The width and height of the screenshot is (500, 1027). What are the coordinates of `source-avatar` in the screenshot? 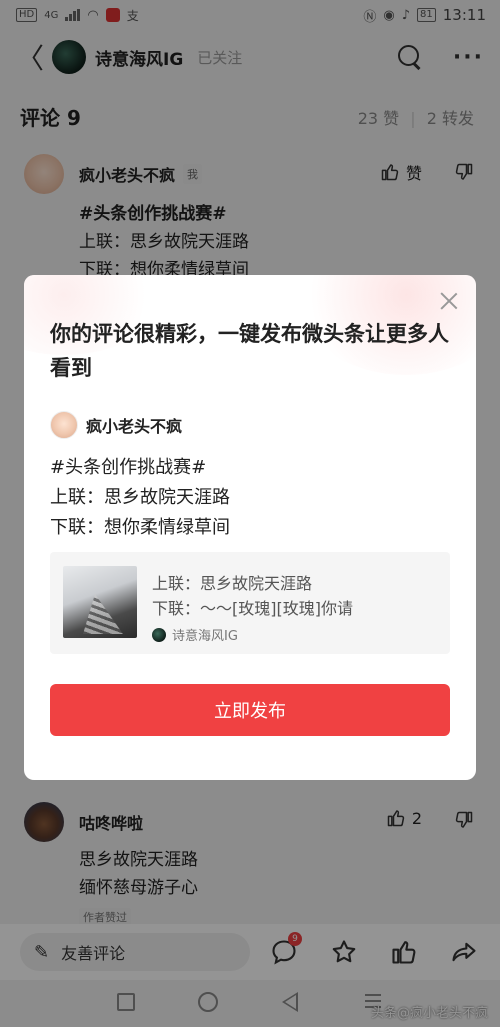 It's located at (159, 634).